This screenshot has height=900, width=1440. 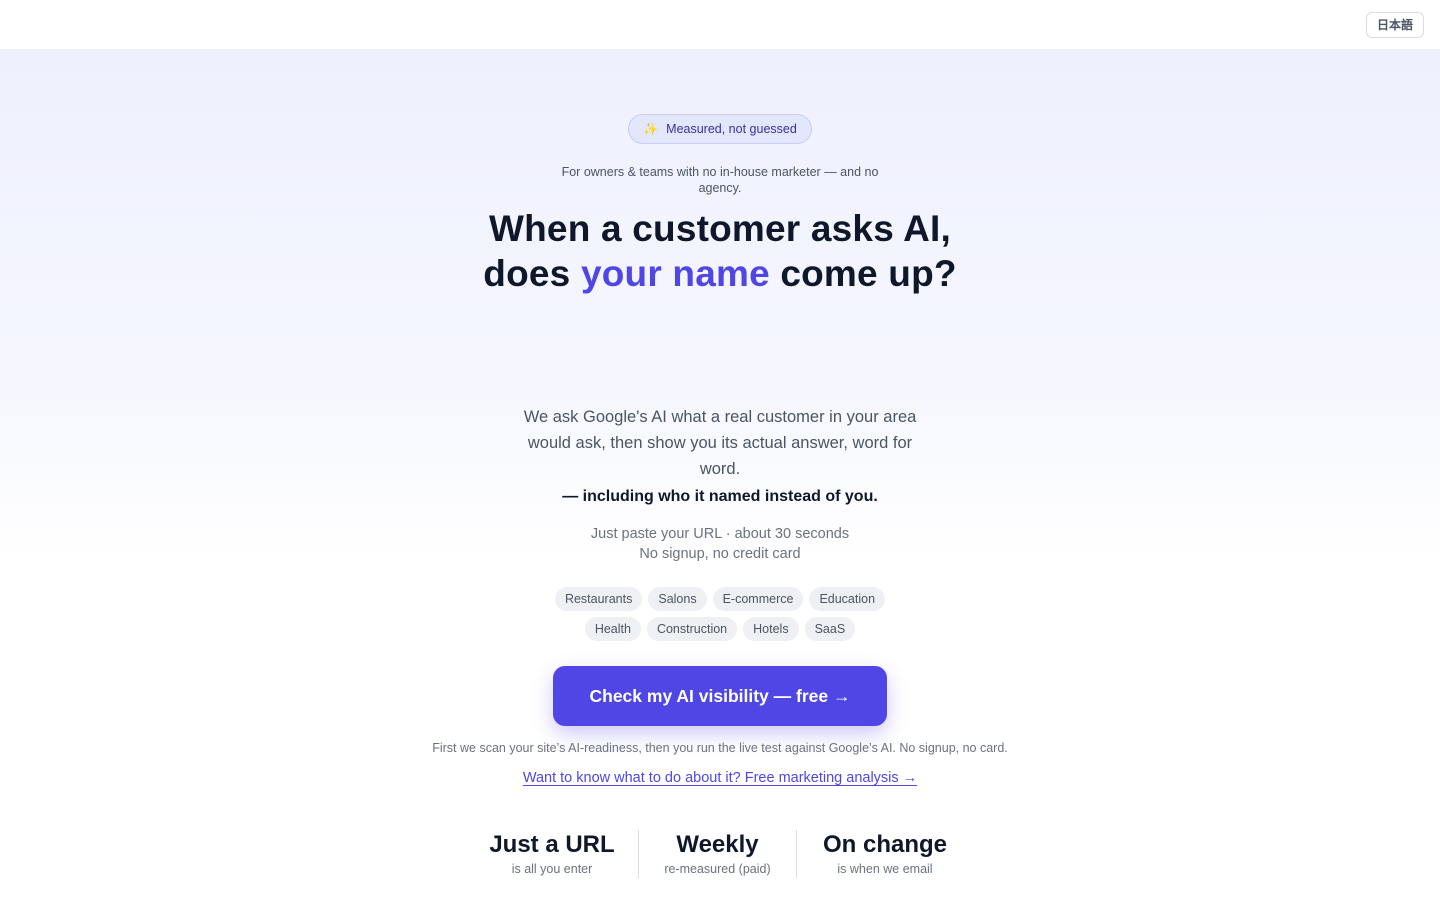 I want to click on hero-badge: ✨ Measured, not guessed, so click(x=720, y=129).